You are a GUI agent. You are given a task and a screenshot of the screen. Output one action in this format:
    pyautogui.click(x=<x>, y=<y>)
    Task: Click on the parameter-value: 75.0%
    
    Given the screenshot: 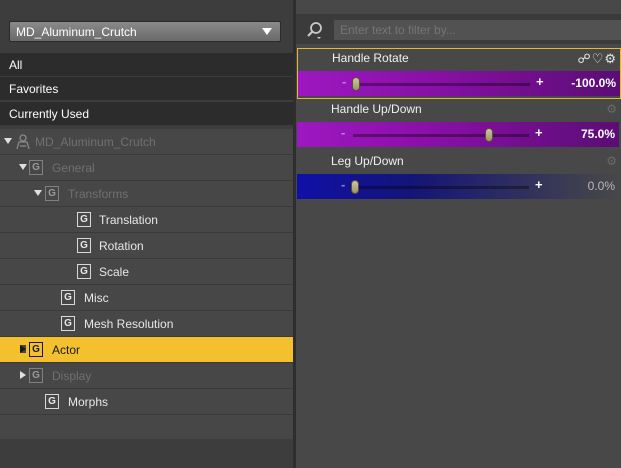 What is the action you would take?
    pyautogui.click(x=598, y=134)
    